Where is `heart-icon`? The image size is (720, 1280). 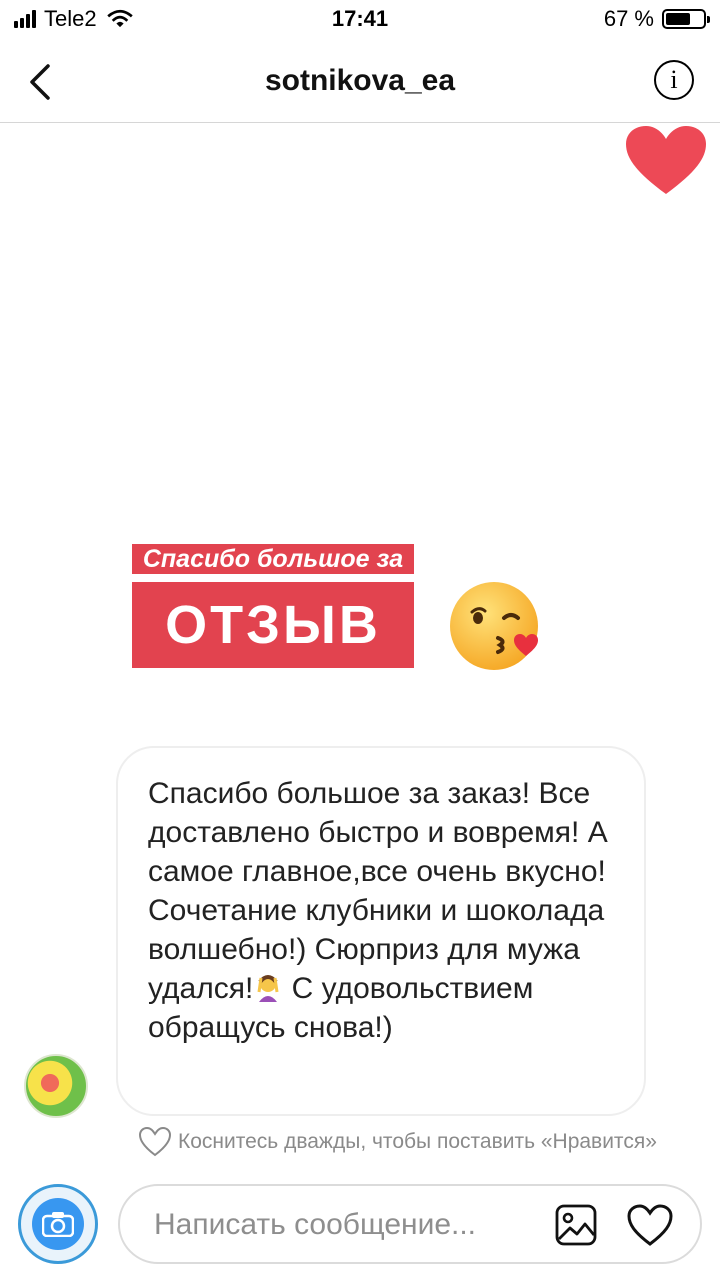 heart-icon is located at coordinates (666, 160).